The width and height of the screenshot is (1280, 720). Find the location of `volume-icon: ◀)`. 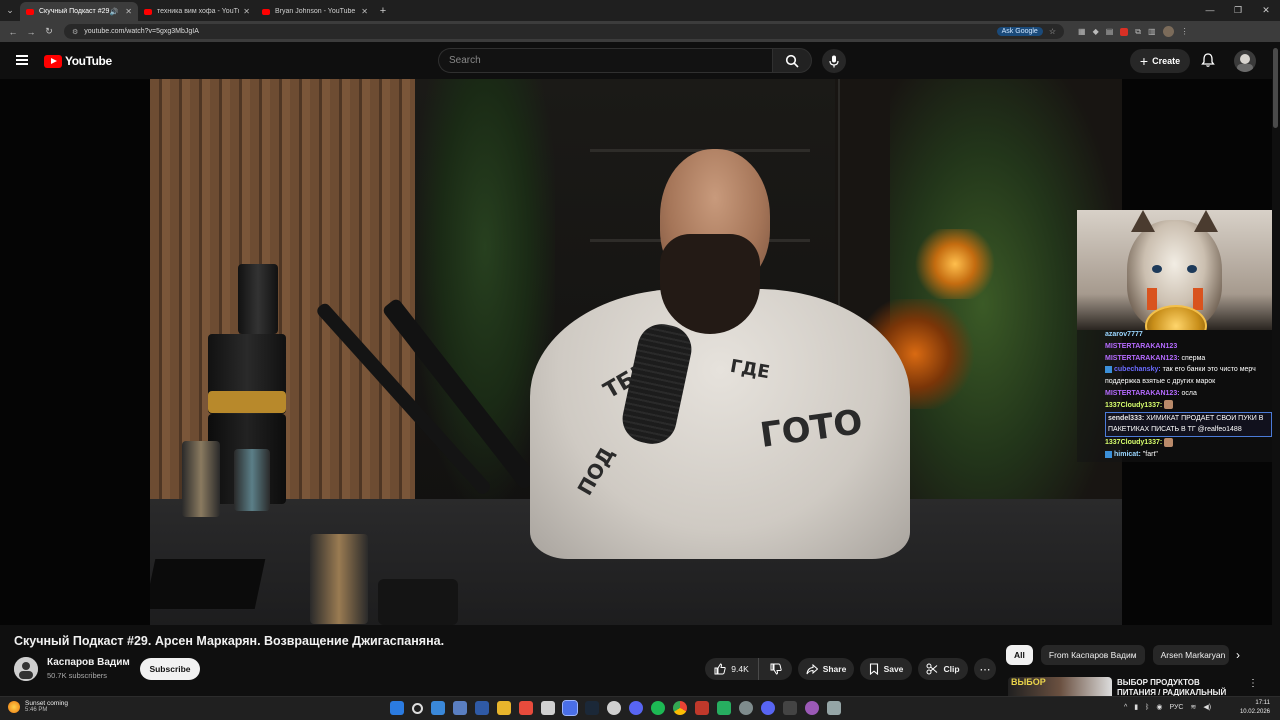

volume-icon: ◀) is located at coordinates (1207, 707).